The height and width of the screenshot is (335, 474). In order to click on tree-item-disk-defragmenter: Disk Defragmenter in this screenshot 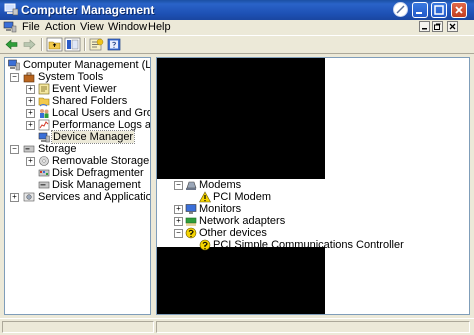, I will do `click(79, 173)`.